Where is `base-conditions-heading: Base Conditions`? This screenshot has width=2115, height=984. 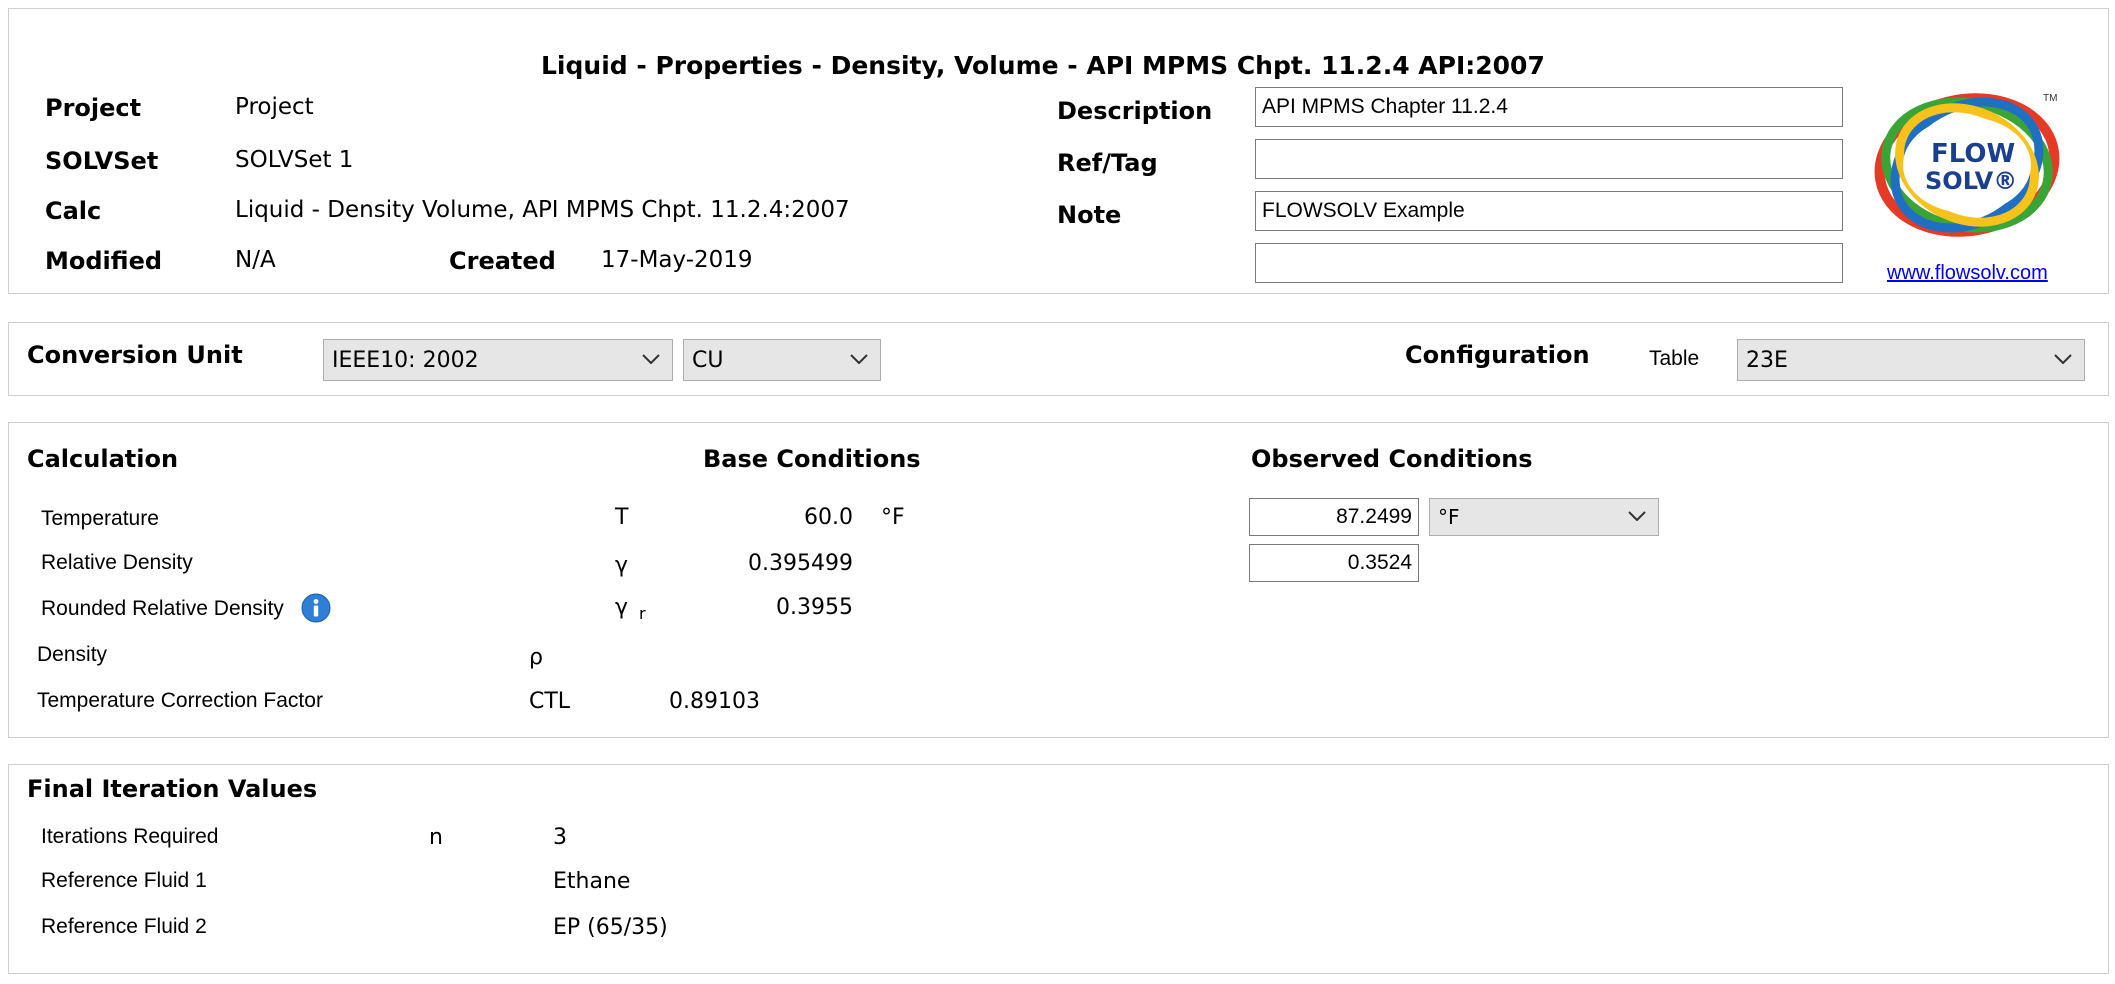 base-conditions-heading: Base Conditions is located at coordinates (812, 459).